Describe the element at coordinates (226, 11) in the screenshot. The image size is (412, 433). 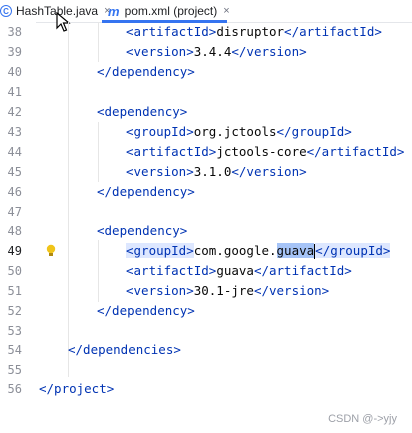
I see `close-icon: ×` at that location.